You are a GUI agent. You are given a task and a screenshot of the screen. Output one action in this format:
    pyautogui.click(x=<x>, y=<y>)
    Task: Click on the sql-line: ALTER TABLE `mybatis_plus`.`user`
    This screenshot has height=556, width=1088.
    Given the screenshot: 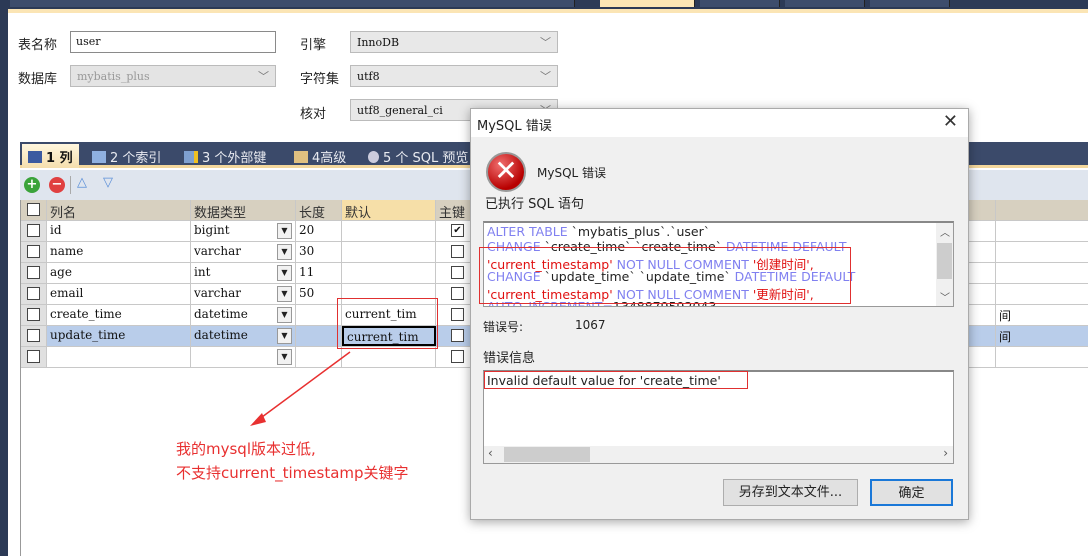 What is the action you would take?
    pyautogui.click(x=598, y=231)
    